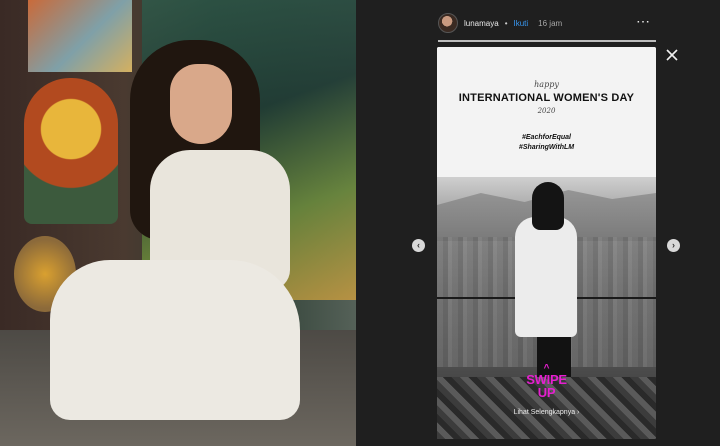 This screenshot has width=720, height=446. I want to click on story-progress-bar, so click(547, 41).